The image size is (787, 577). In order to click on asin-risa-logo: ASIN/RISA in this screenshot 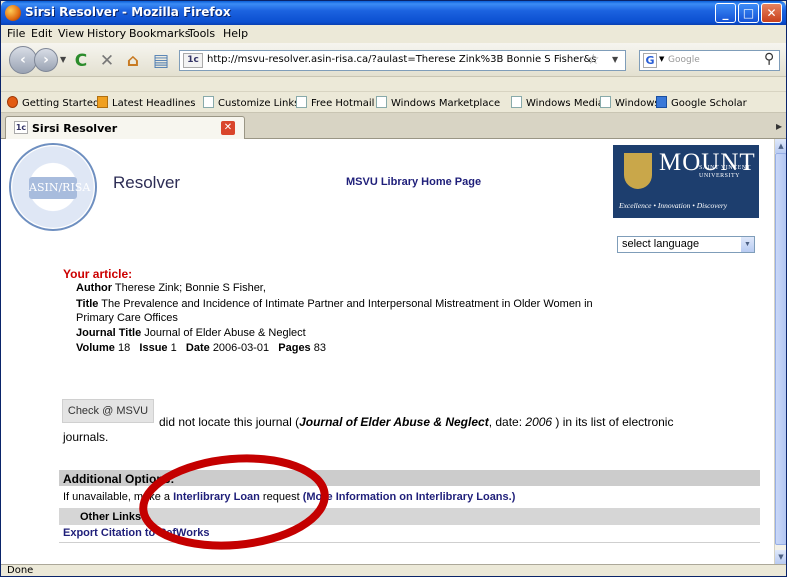, I will do `click(53, 187)`.